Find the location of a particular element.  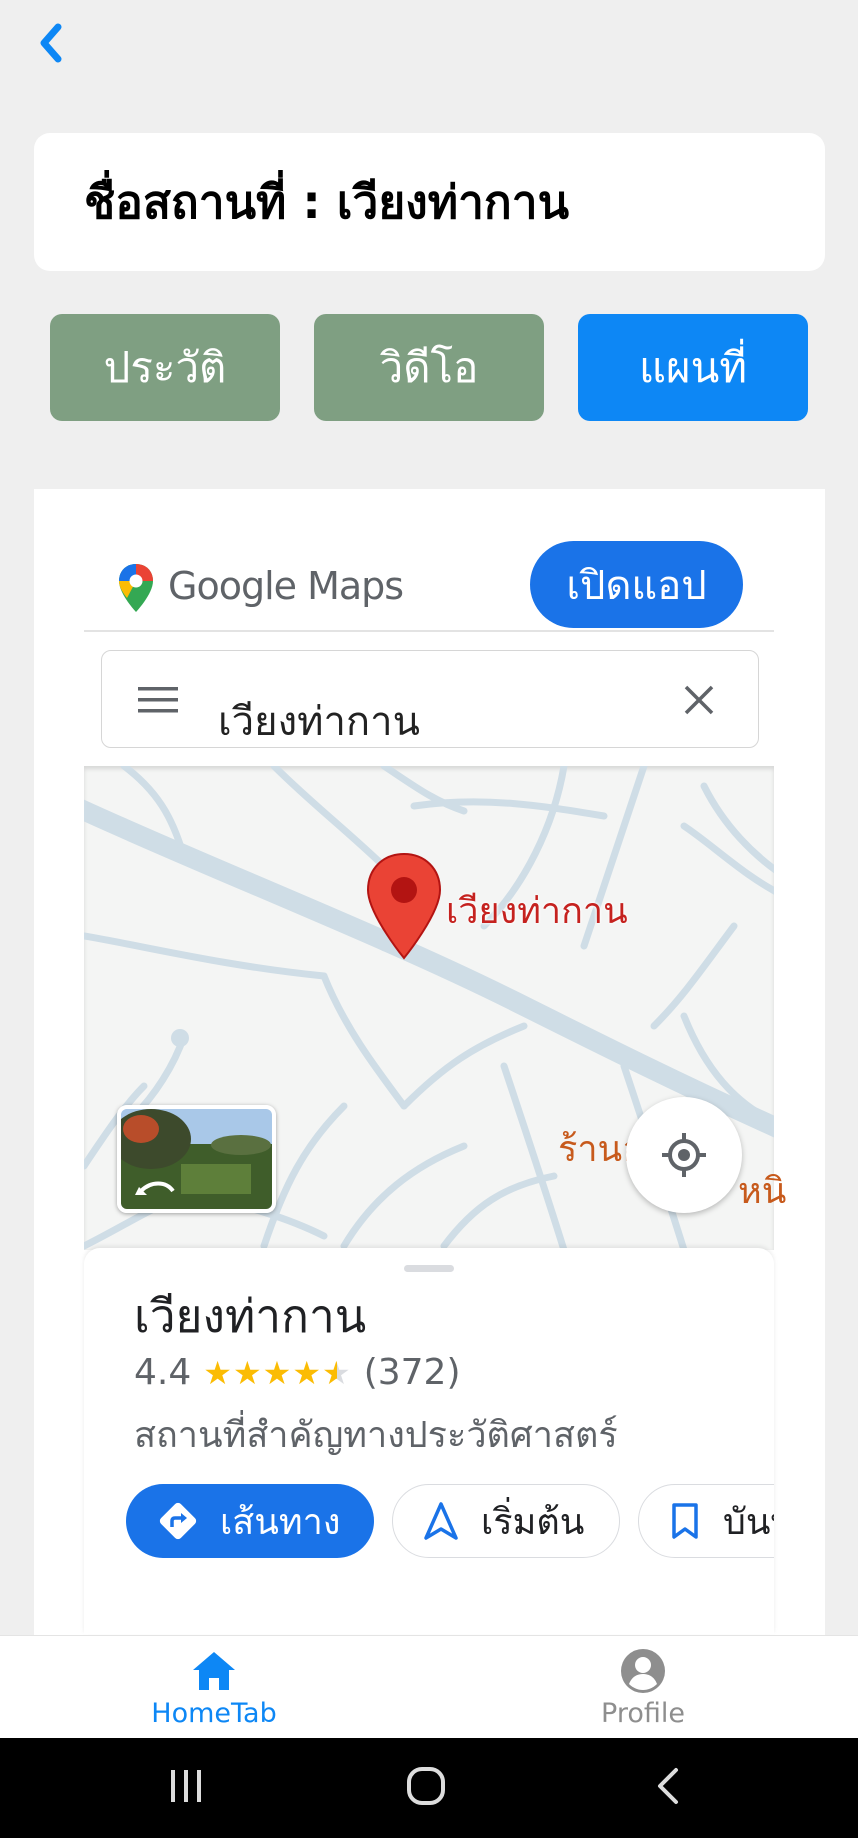

nav-home-tab: HomeTab is located at coordinates (214, 1687).